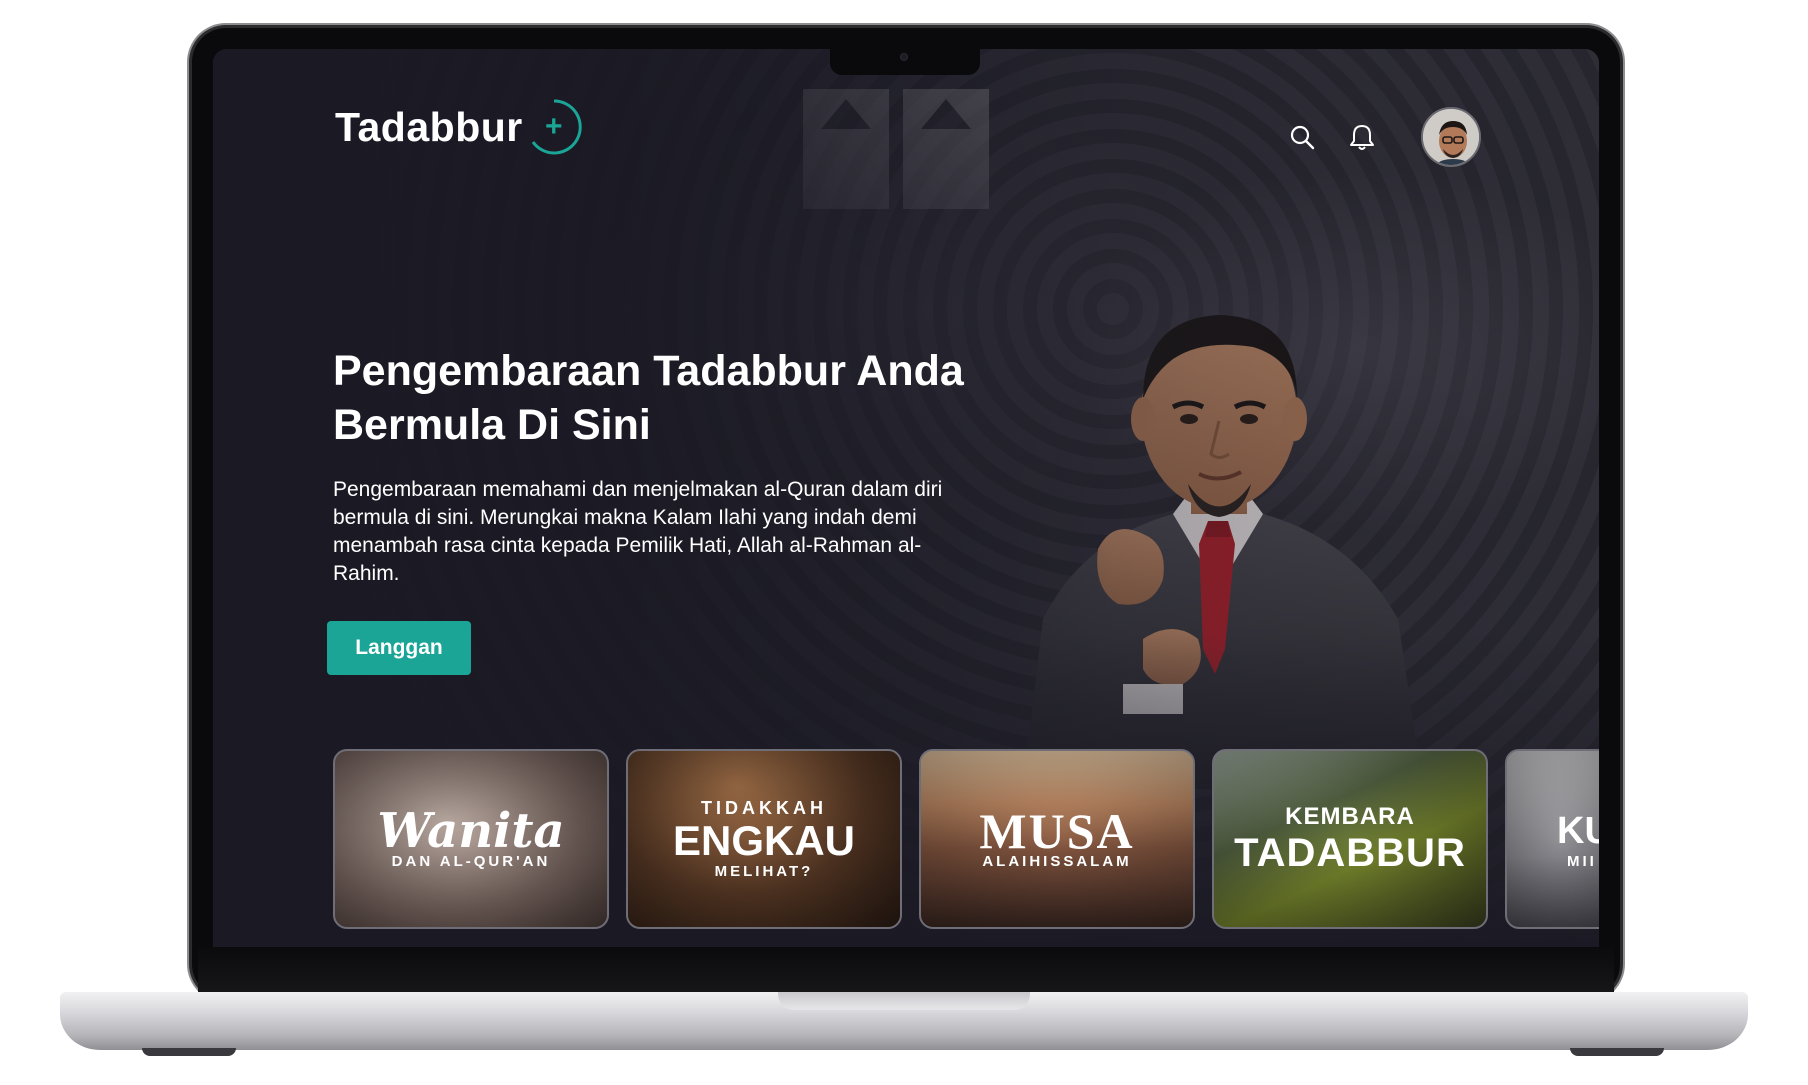  Describe the element at coordinates (1451, 137) in the screenshot. I see `avatar` at that location.